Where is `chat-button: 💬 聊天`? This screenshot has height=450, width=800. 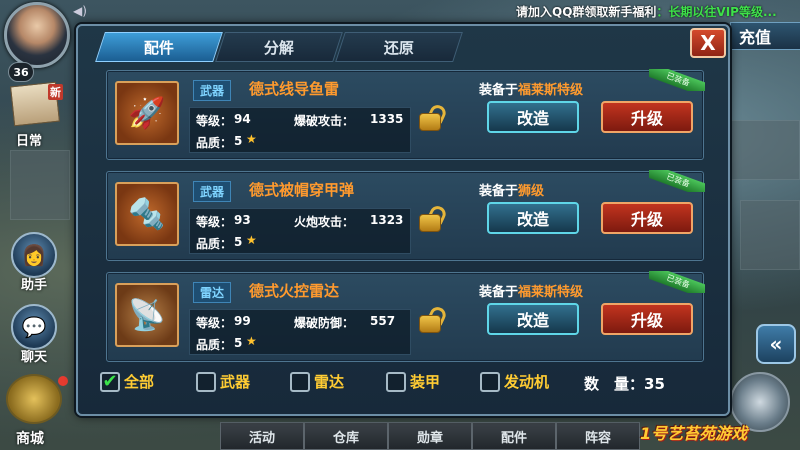 chat-button: 💬 聊天 is located at coordinates (34, 334).